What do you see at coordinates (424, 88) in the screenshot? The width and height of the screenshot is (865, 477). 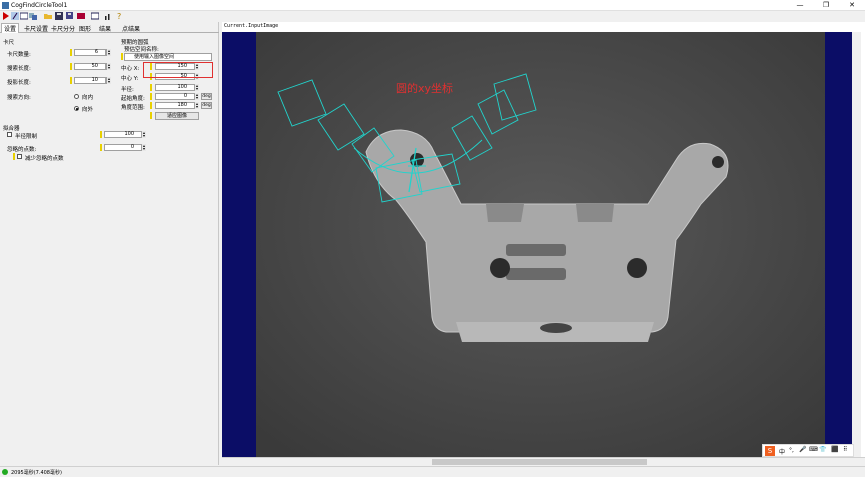 I see `xy-annotation: 圆的xy坐标` at bounding box center [424, 88].